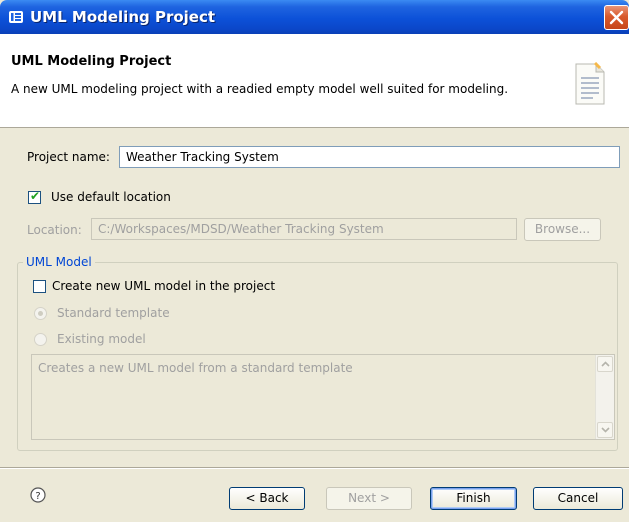 The width and height of the screenshot is (629, 522). I want to click on chevron-down-icon, so click(605, 430).